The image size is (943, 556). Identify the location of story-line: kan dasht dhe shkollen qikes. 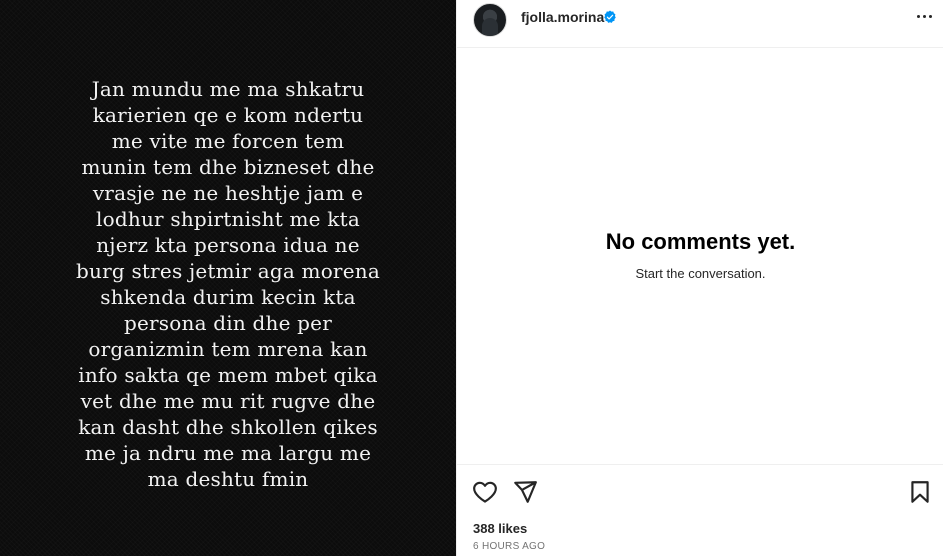
(228, 427).